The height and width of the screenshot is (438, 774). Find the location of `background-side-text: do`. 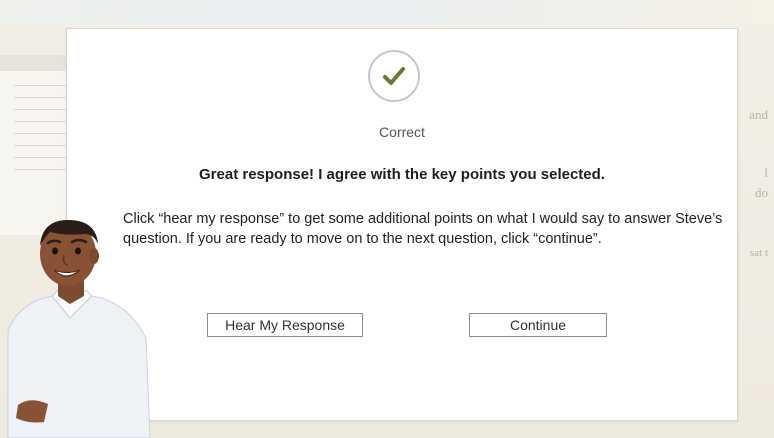

background-side-text: do is located at coordinates (761, 192).